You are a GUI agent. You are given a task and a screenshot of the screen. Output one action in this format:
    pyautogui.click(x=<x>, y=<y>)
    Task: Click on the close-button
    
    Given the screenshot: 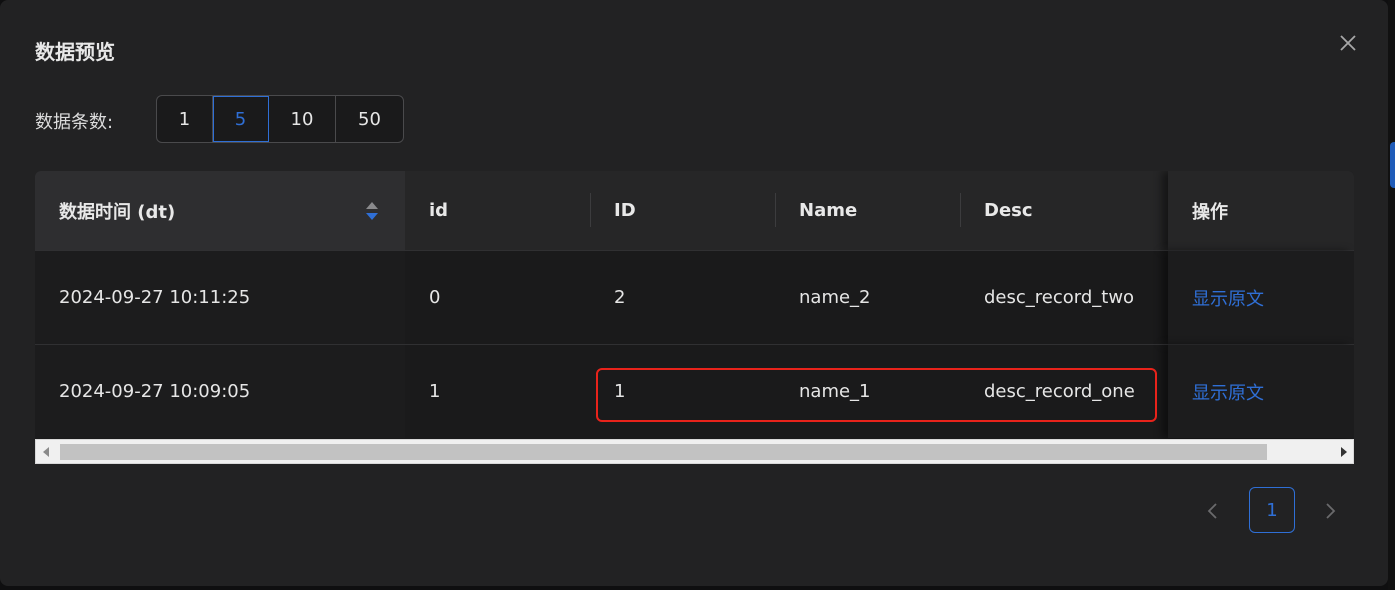 What is the action you would take?
    pyautogui.click(x=1348, y=43)
    